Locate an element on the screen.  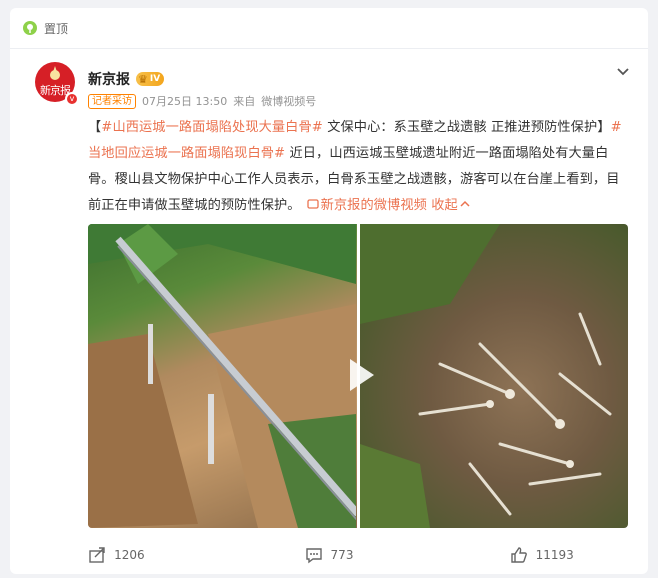
thumbs-up-icon is located at coordinates (518, 555).